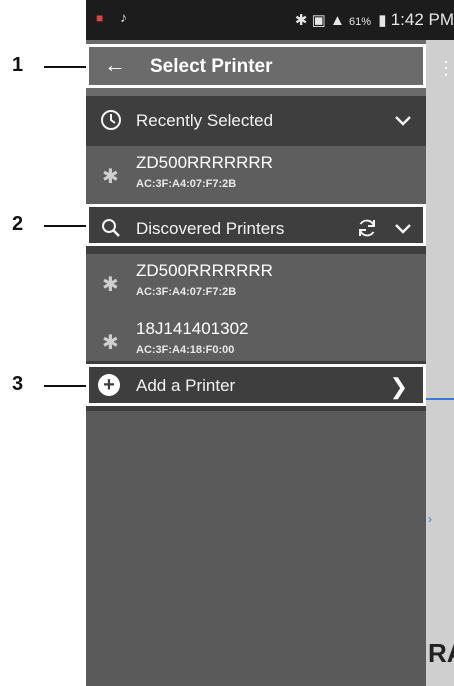 The width and height of the screenshot is (454, 686). What do you see at coordinates (360, 22) in the screenshot?
I see `battery-percent: 61%` at bounding box center [360, 22].